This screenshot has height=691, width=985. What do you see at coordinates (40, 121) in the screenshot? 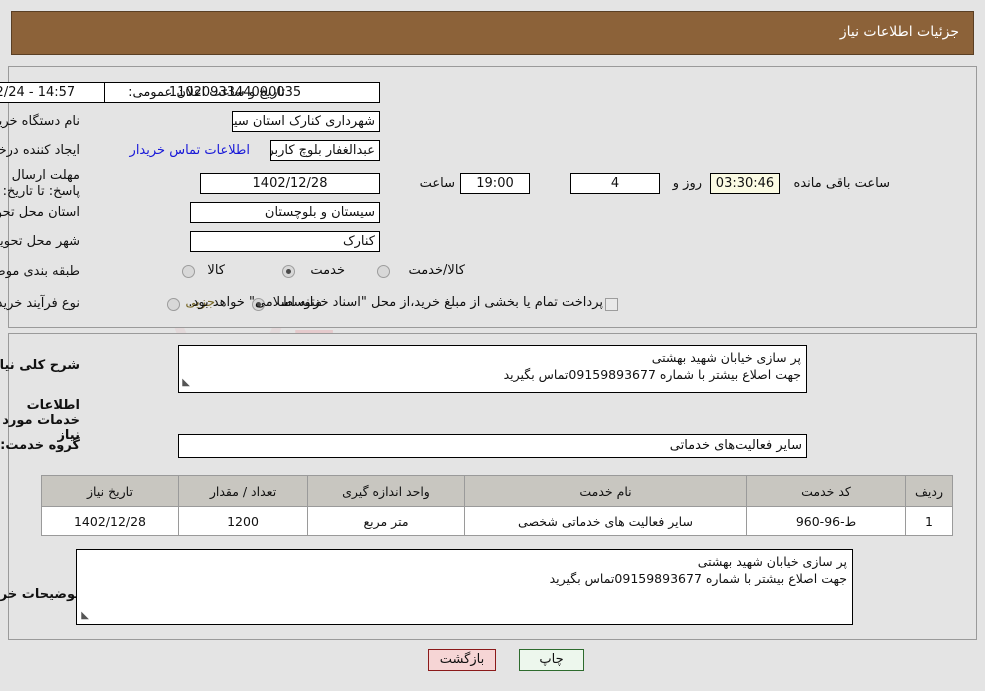
I see `buyer-org-label: نام دستگاه خریدار:` at bounding box center [40, 121].